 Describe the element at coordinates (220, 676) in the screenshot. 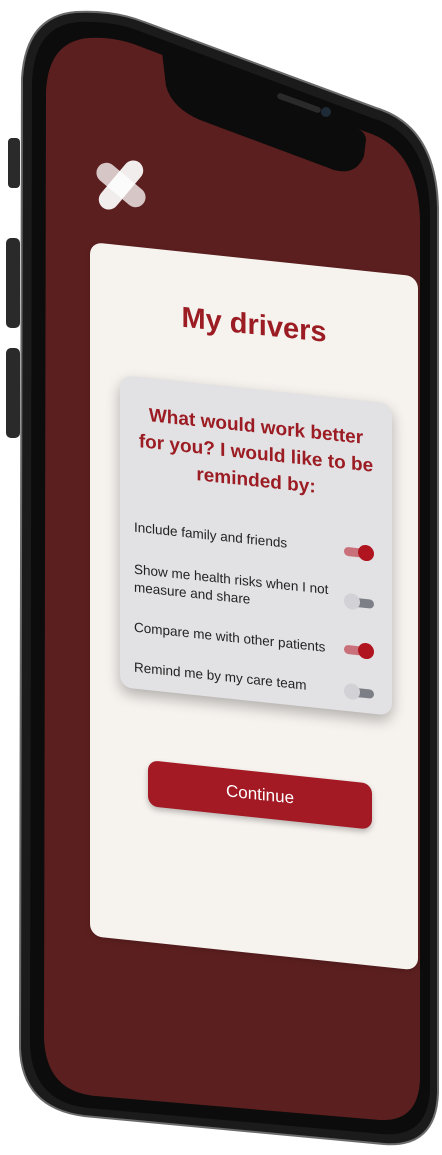

I see `option-label-care-team: Remind me by my care team` at that location.